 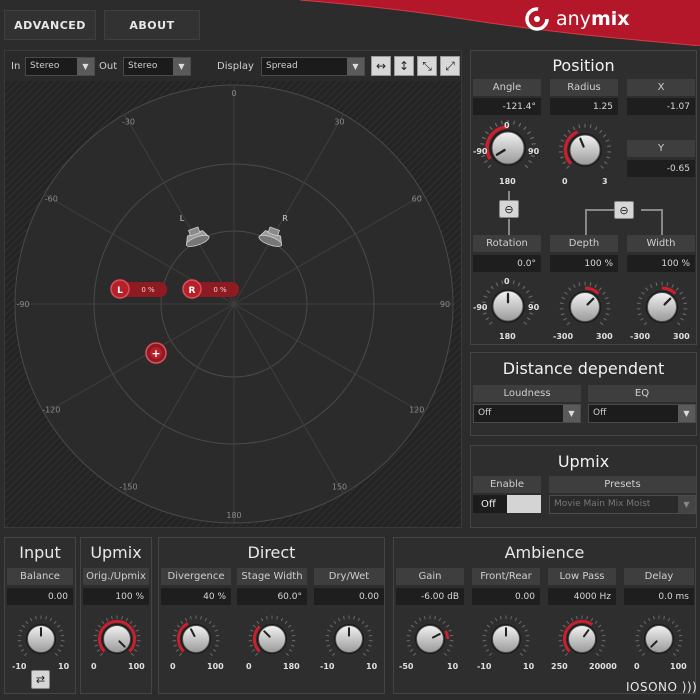 What do you see at coordinates (282, 66) in the screenshot?
I see `display-select-value: Spread` at bounding box center [282, 66].